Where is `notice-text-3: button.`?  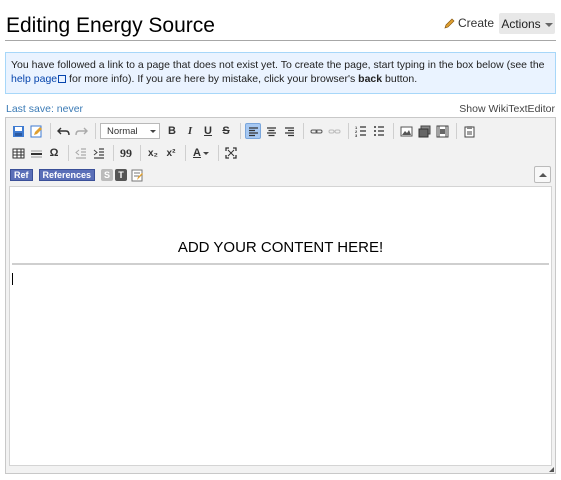
notice-text-3: button. is located at coordinates (400, 79).